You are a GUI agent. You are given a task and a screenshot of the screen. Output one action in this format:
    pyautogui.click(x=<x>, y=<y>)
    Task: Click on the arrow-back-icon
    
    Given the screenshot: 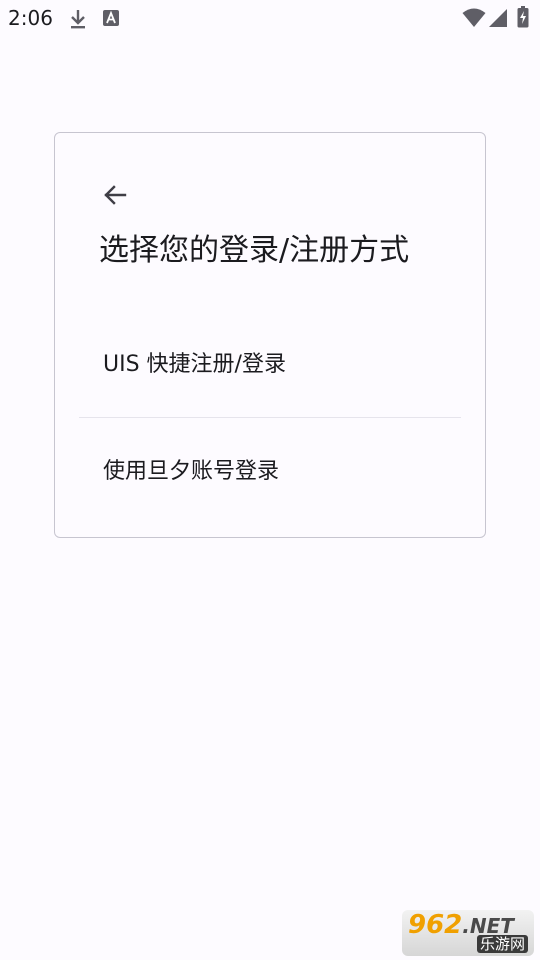 What is the action you would take?
    pyautogui.click(x=115, y=195)
    